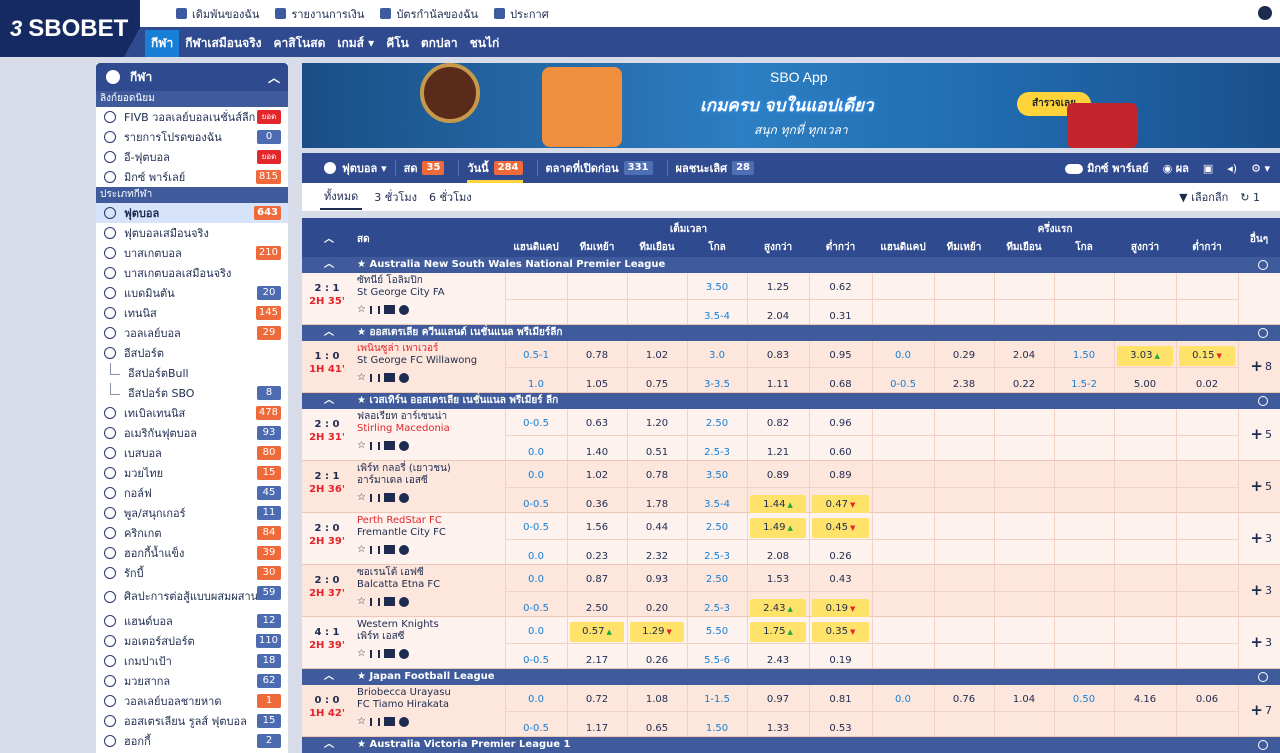 The width and height of the screenshot is (1280, 753). I want to click on odds-cell: 1.02, so click(657, 356).